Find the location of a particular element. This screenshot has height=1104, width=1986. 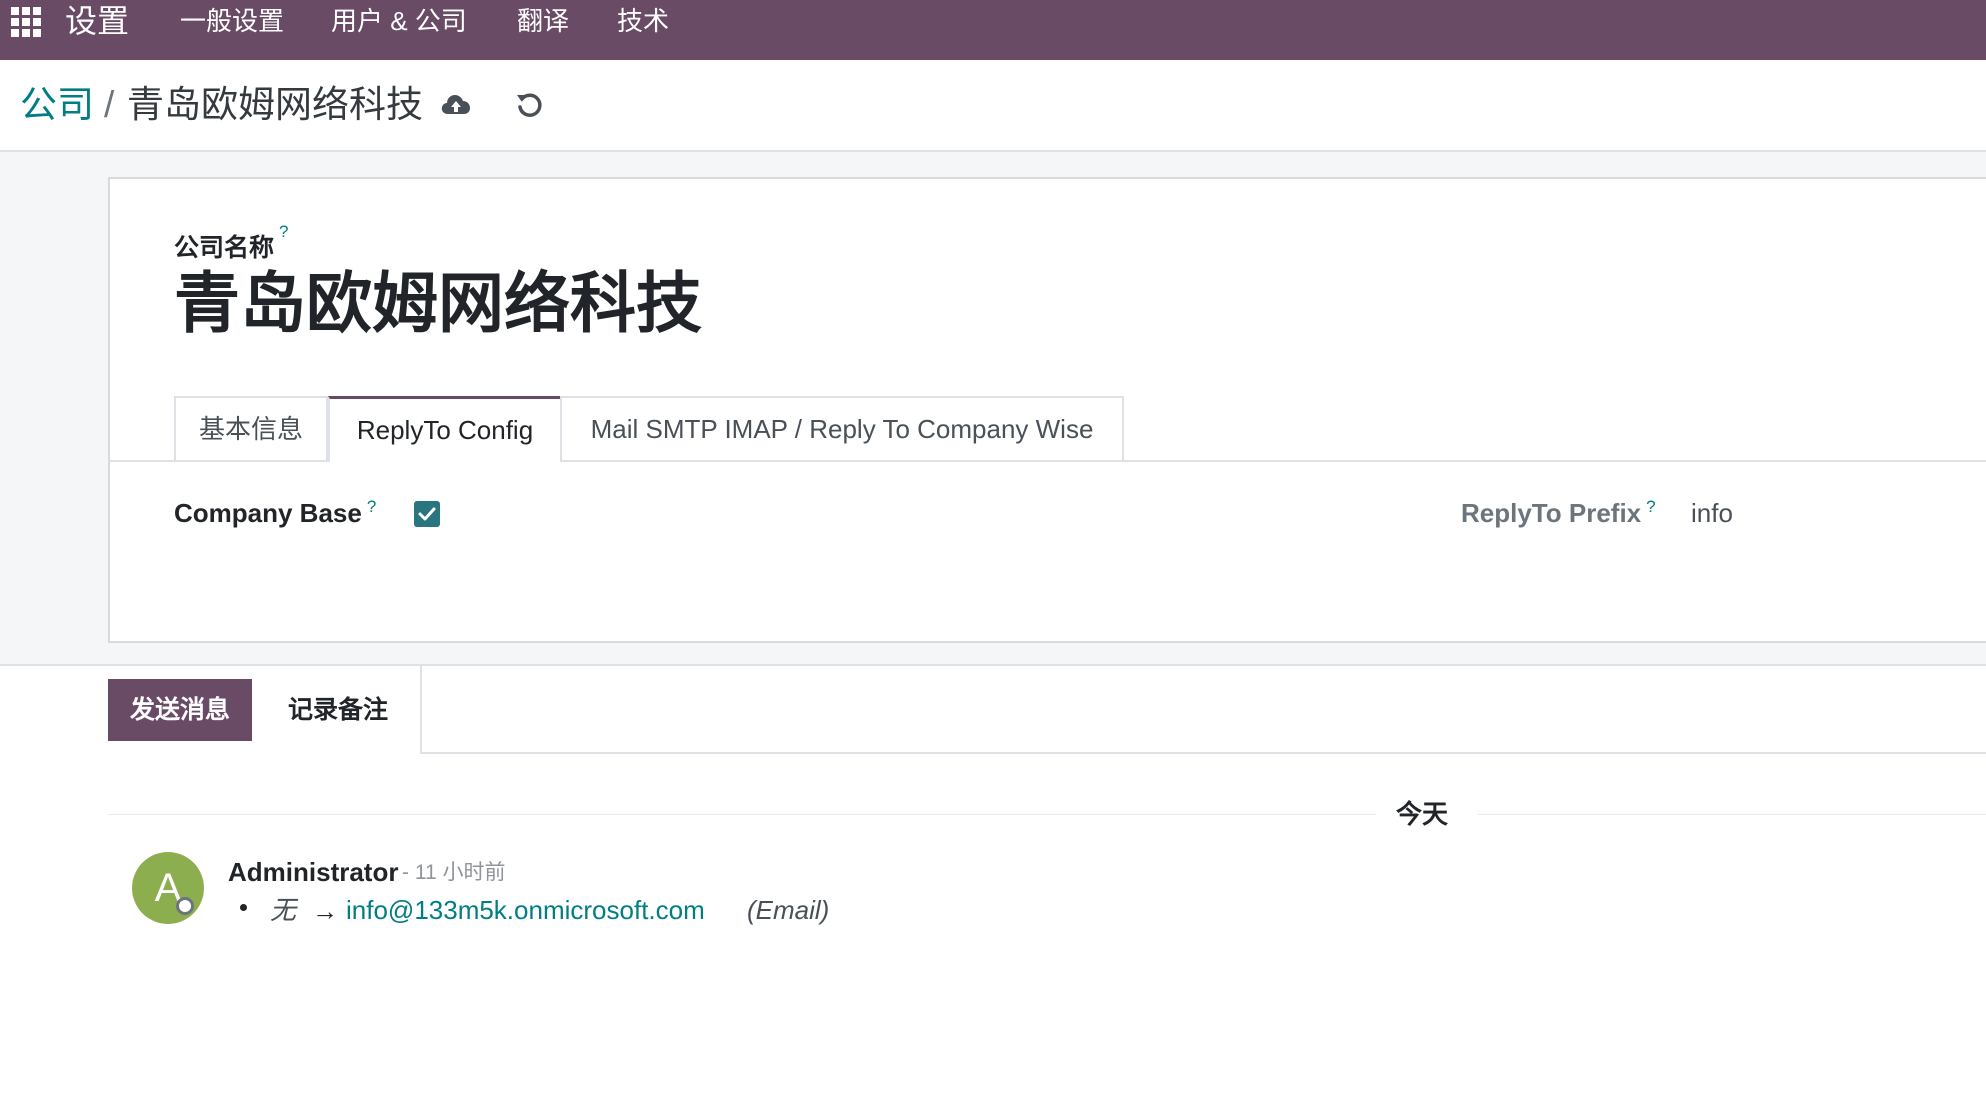

checkmark-icon is located at coordinates (427, 514).